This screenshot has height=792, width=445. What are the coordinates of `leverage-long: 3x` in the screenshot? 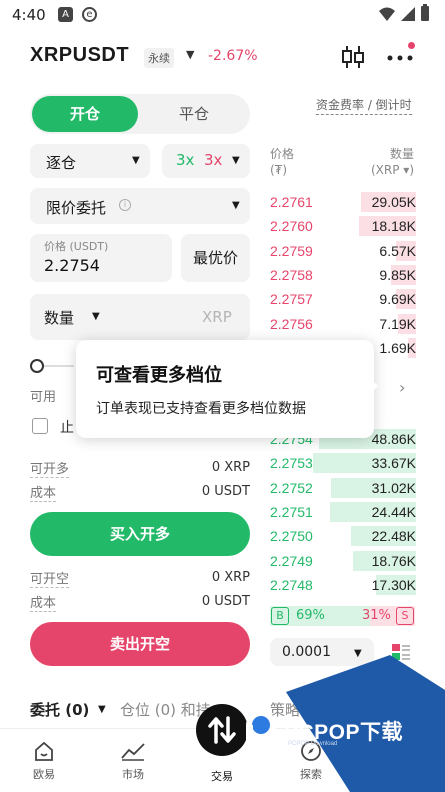 It's located at (185, 160).